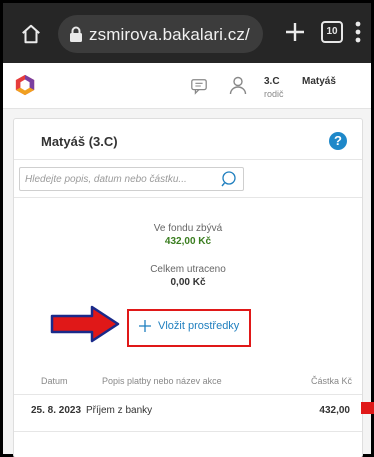 This screenshot has height=457, width=374. What do you see at coordinates (187, 86) in the screenshot?
I see `app-header: 3.C rodič Matyáš` at bounding box center [187, 86].